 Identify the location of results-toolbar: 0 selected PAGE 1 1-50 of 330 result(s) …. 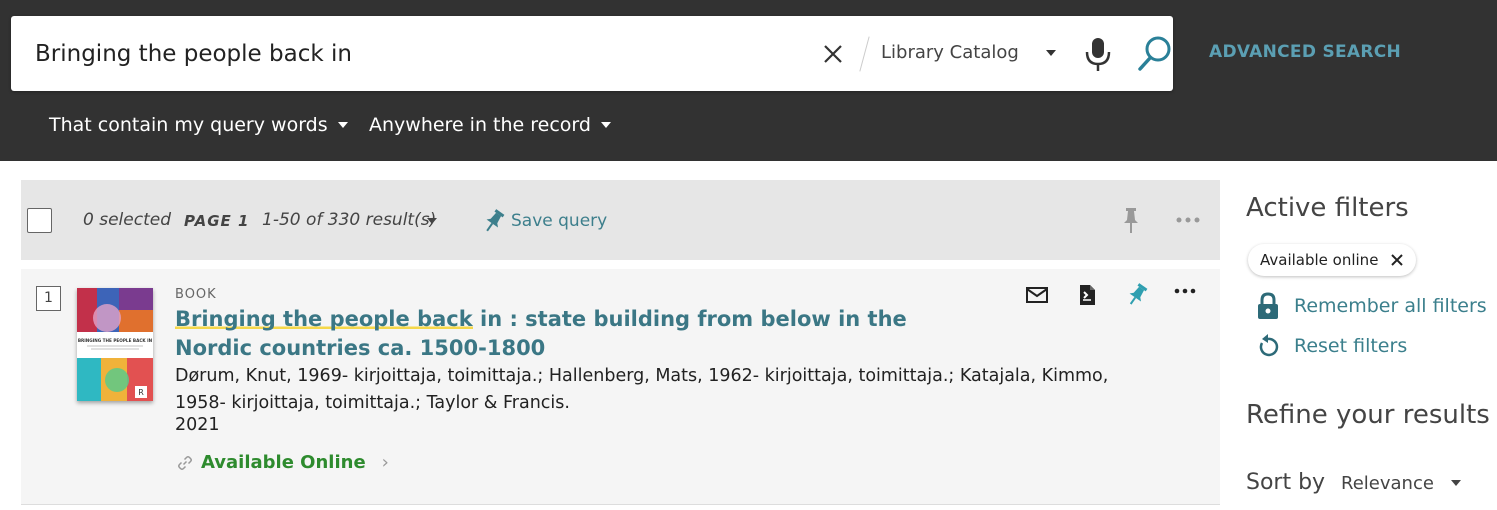
(620, 220).